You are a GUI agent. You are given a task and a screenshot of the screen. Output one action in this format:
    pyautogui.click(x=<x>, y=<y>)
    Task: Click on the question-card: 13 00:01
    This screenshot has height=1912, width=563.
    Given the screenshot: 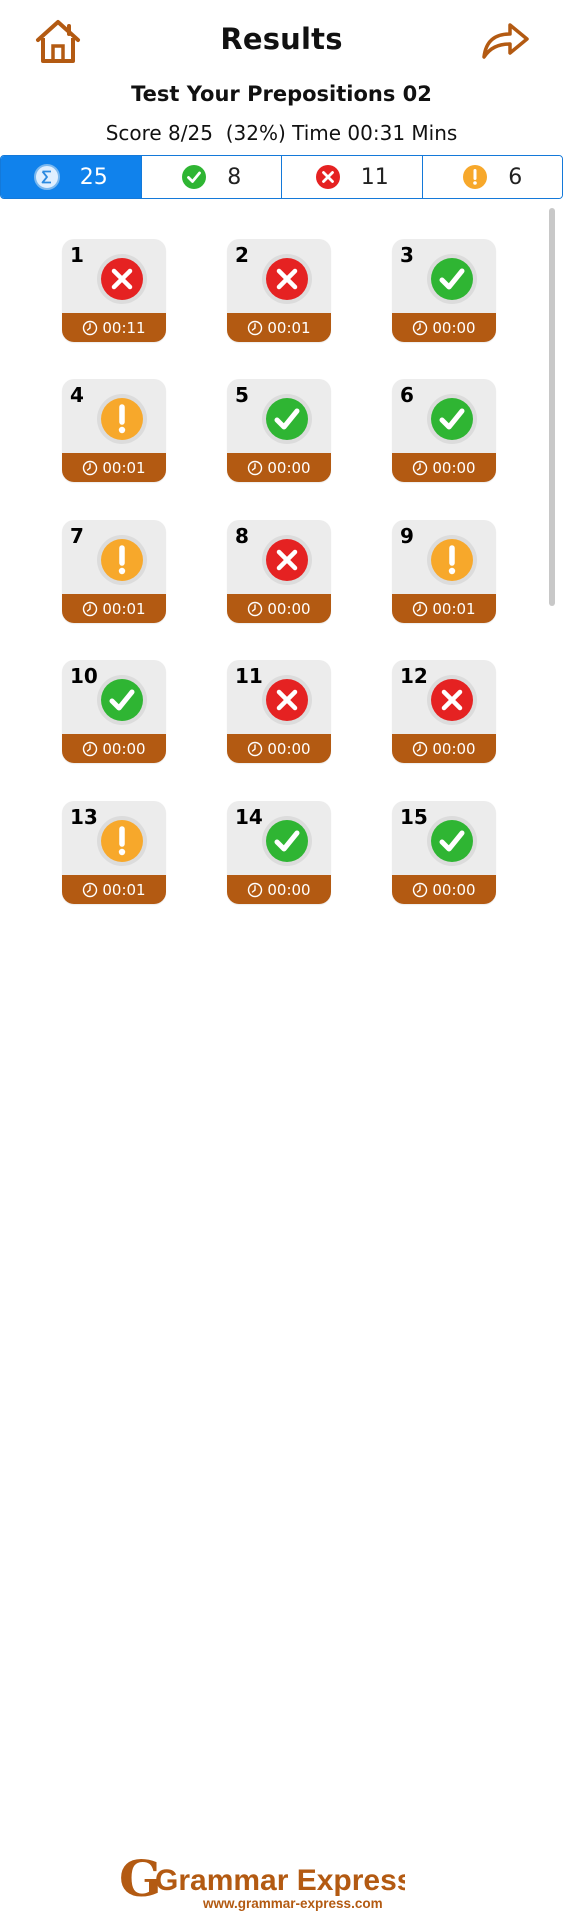 What is the action you would take?
    pyautogui.click(x=114, y=852)
    